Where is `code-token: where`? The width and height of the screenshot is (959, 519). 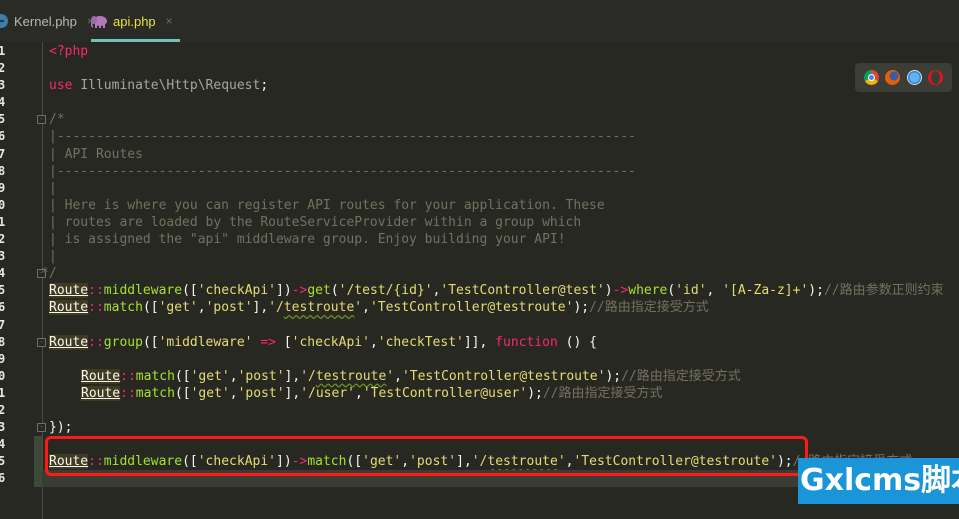
code-token: where is located at coordinates (648, 291).